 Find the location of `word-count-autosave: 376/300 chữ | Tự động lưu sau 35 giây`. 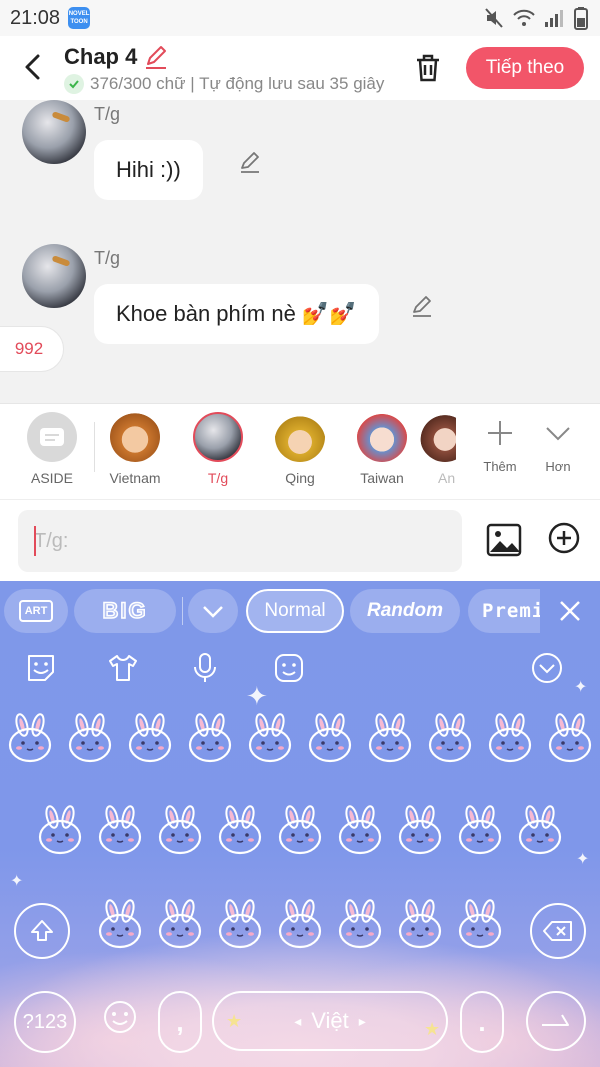

word-count-autosave: 376/300 chữ | Tự động lưu sau 35 giây is located at coordinates (237, 83).